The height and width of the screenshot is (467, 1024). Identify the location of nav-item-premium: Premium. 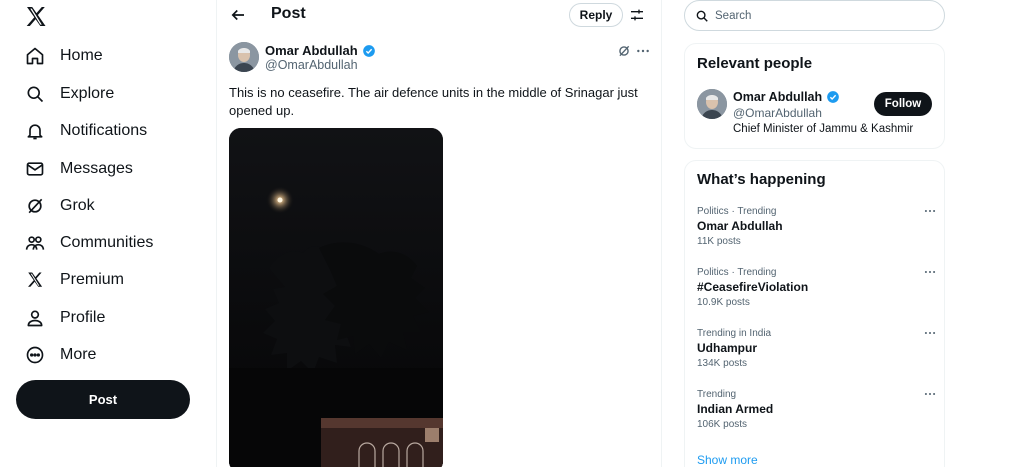
(74, 280).